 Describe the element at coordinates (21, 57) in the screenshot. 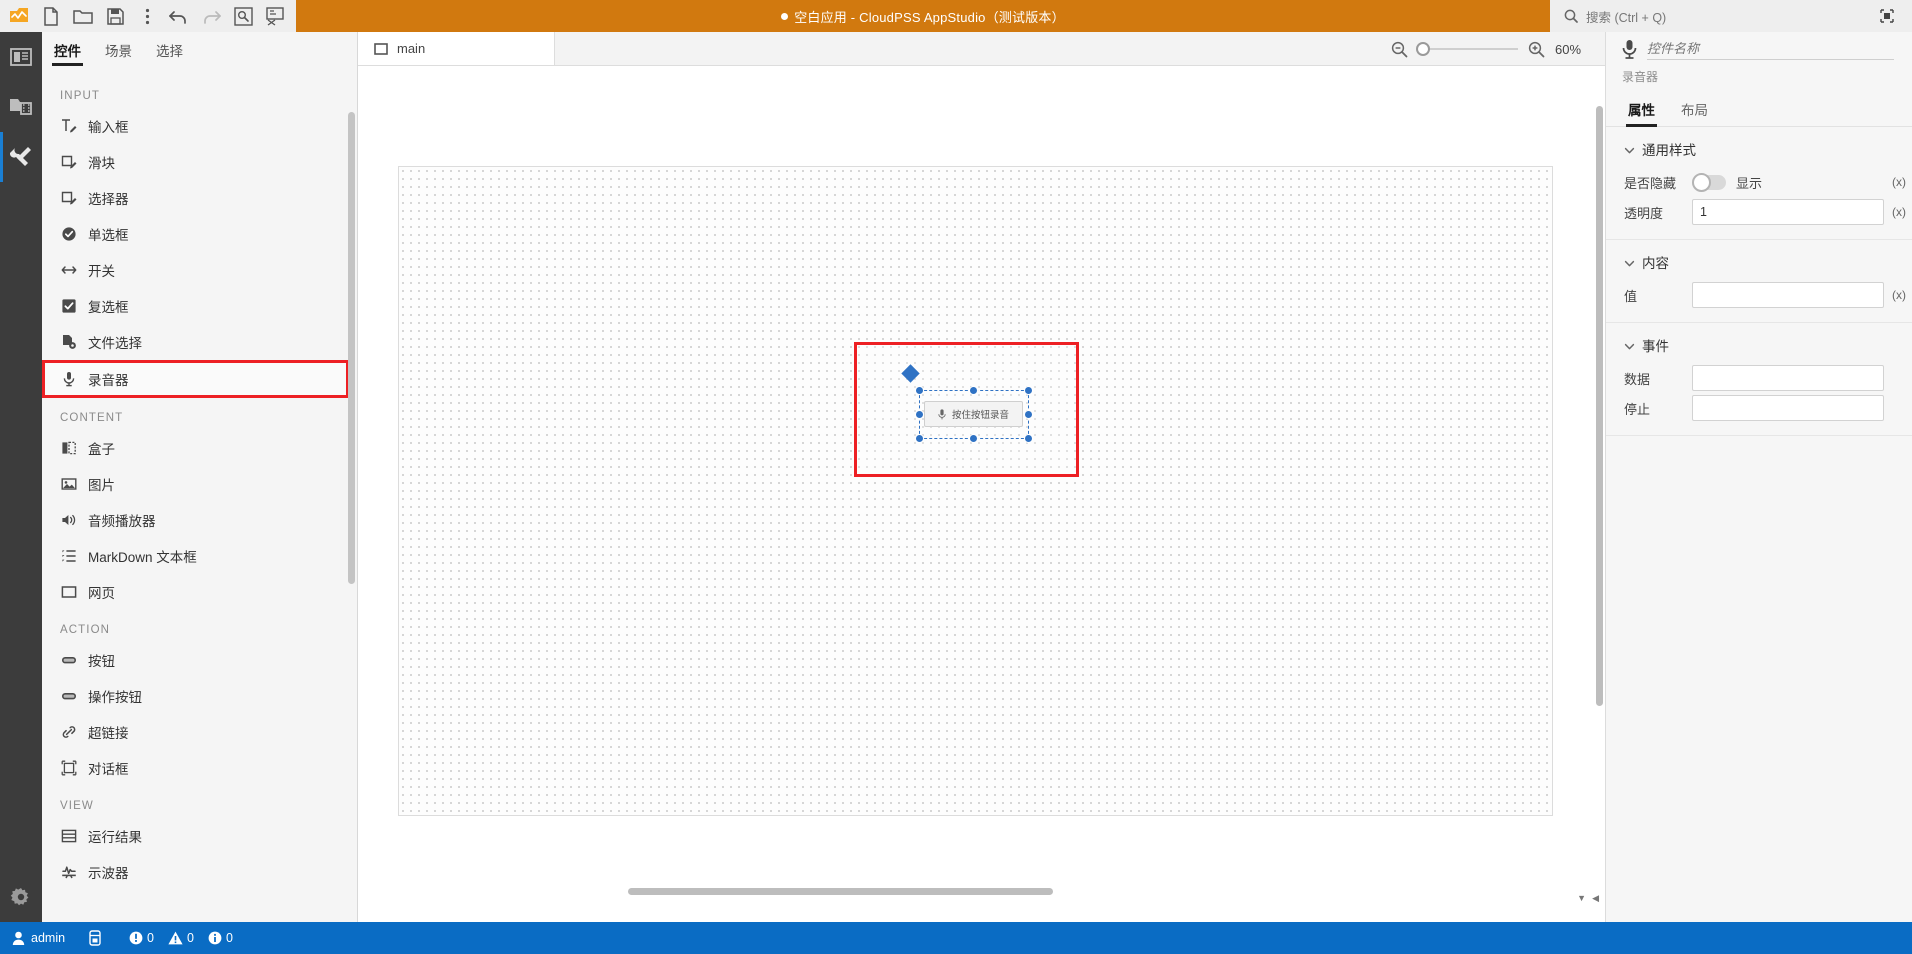

I see `rail-item-layout` at that location.